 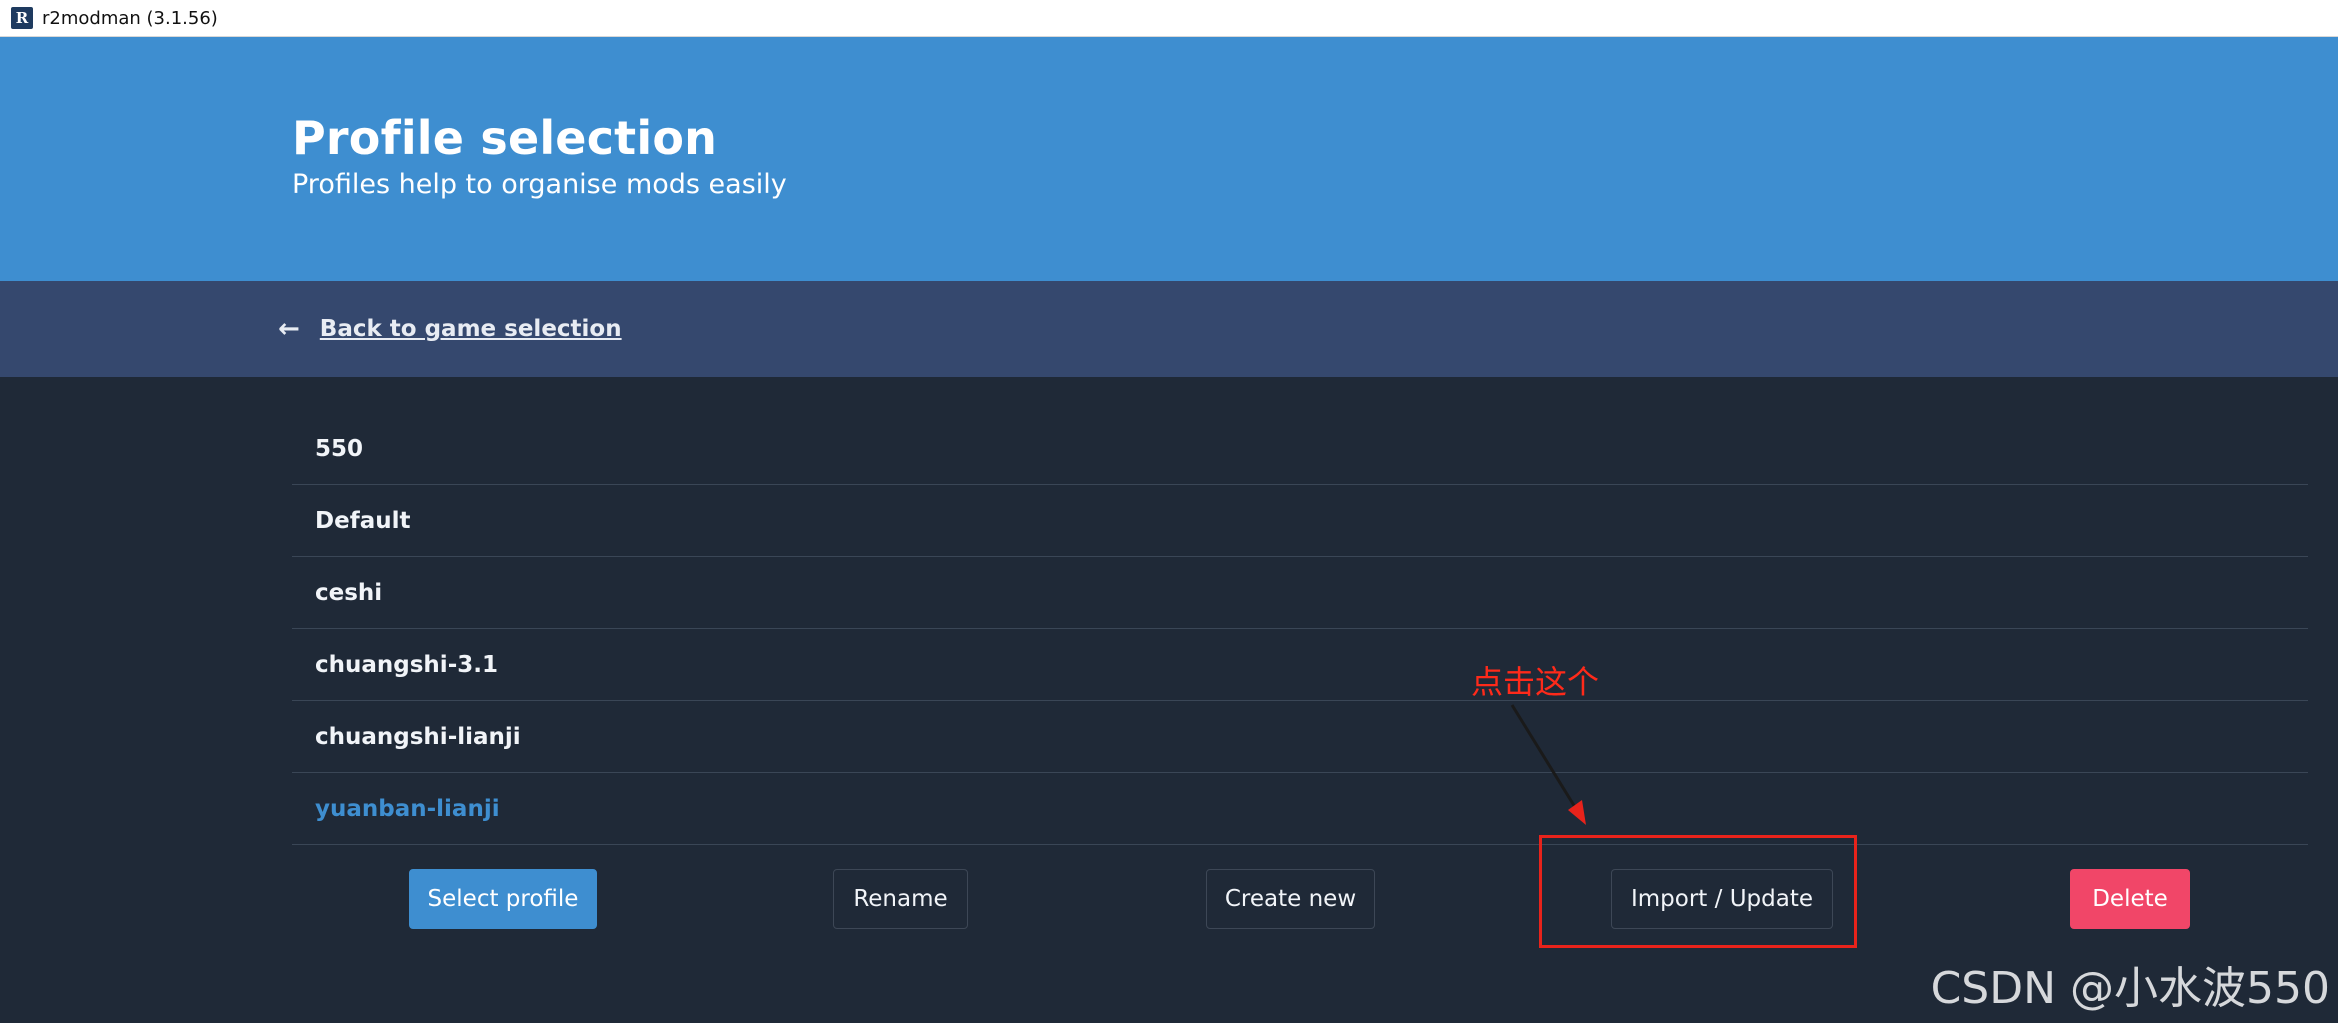 I want to click on back-link-label: Back to game selection, so click(x=470, y=329).